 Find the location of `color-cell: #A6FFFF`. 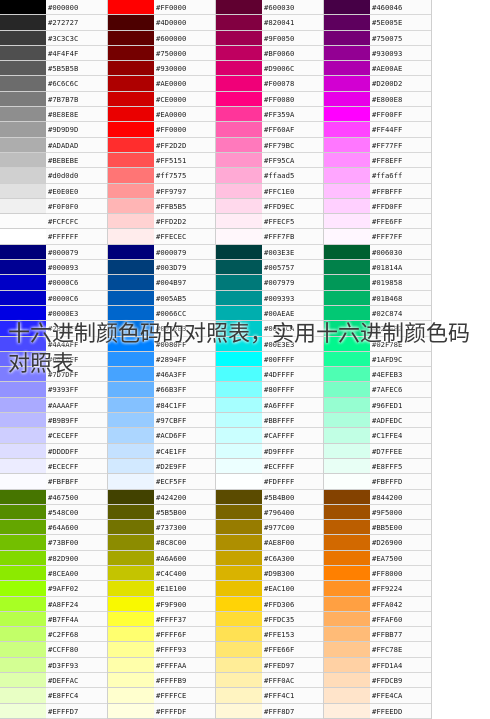

color-cell: #A6FFFF is located at coordinates (270, 405).